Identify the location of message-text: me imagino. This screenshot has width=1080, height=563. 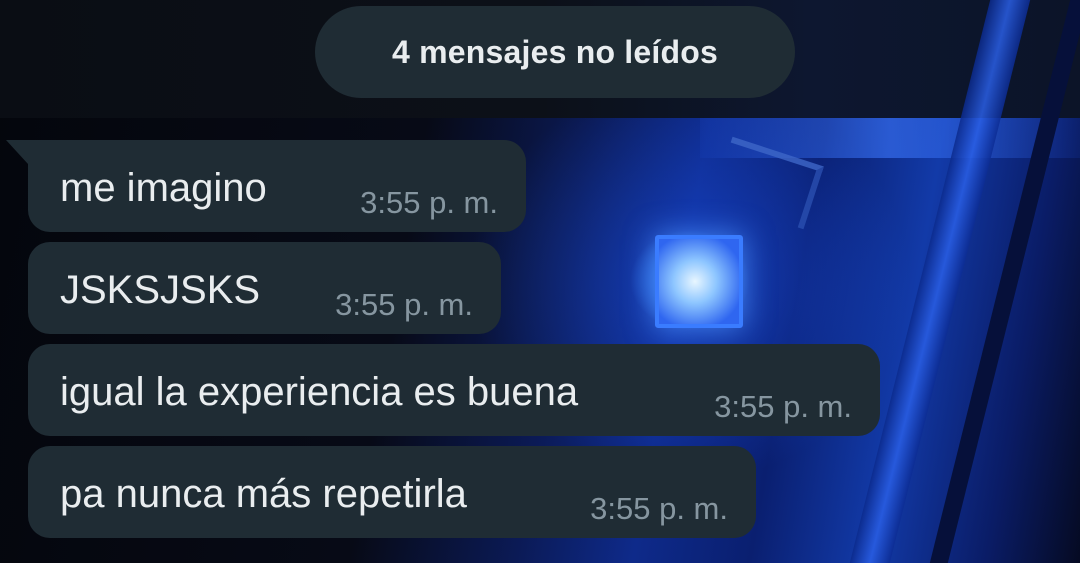
(163, 188).